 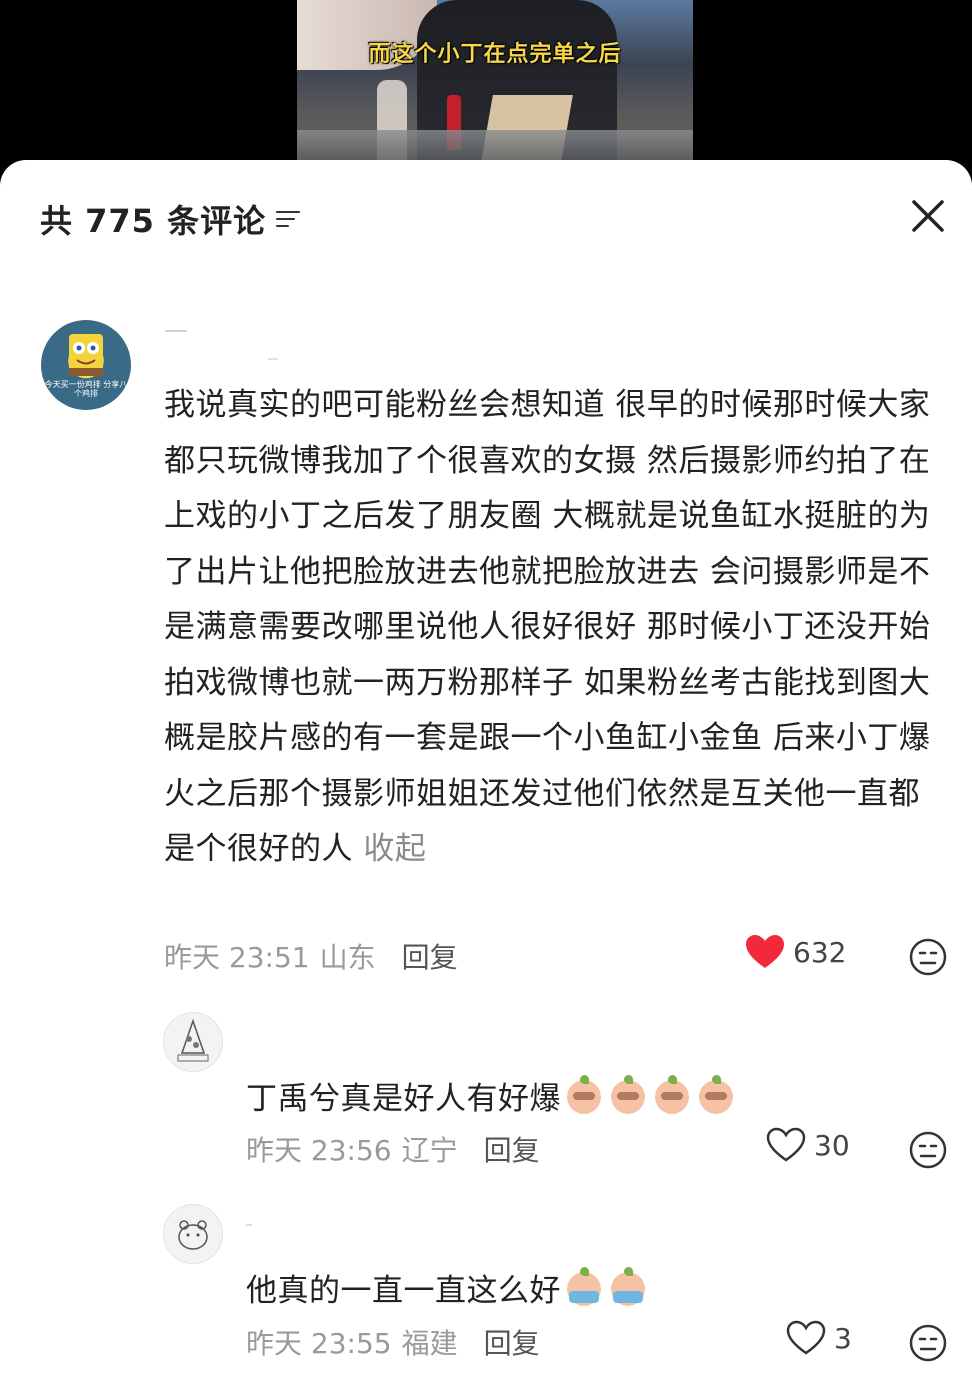 I want to click on cartoon-bear-icon, so click(x=193, y=1235).